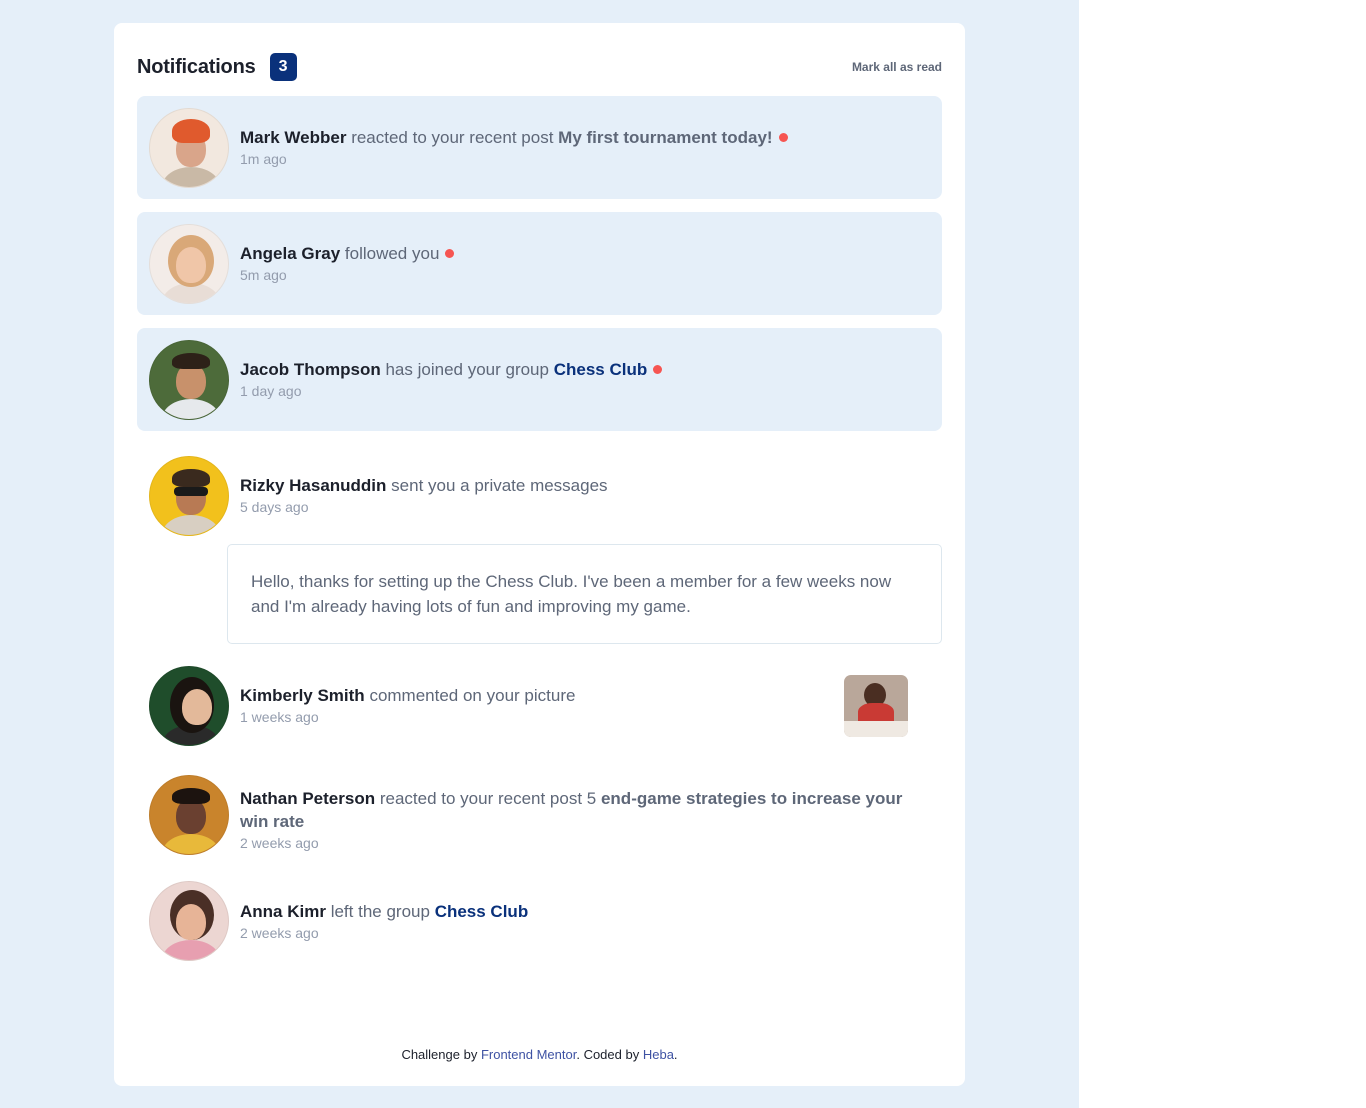 The height and width of the screenshot is (1108, 1366). I want to click on notification-time: 5m ago, so click(263, 275).